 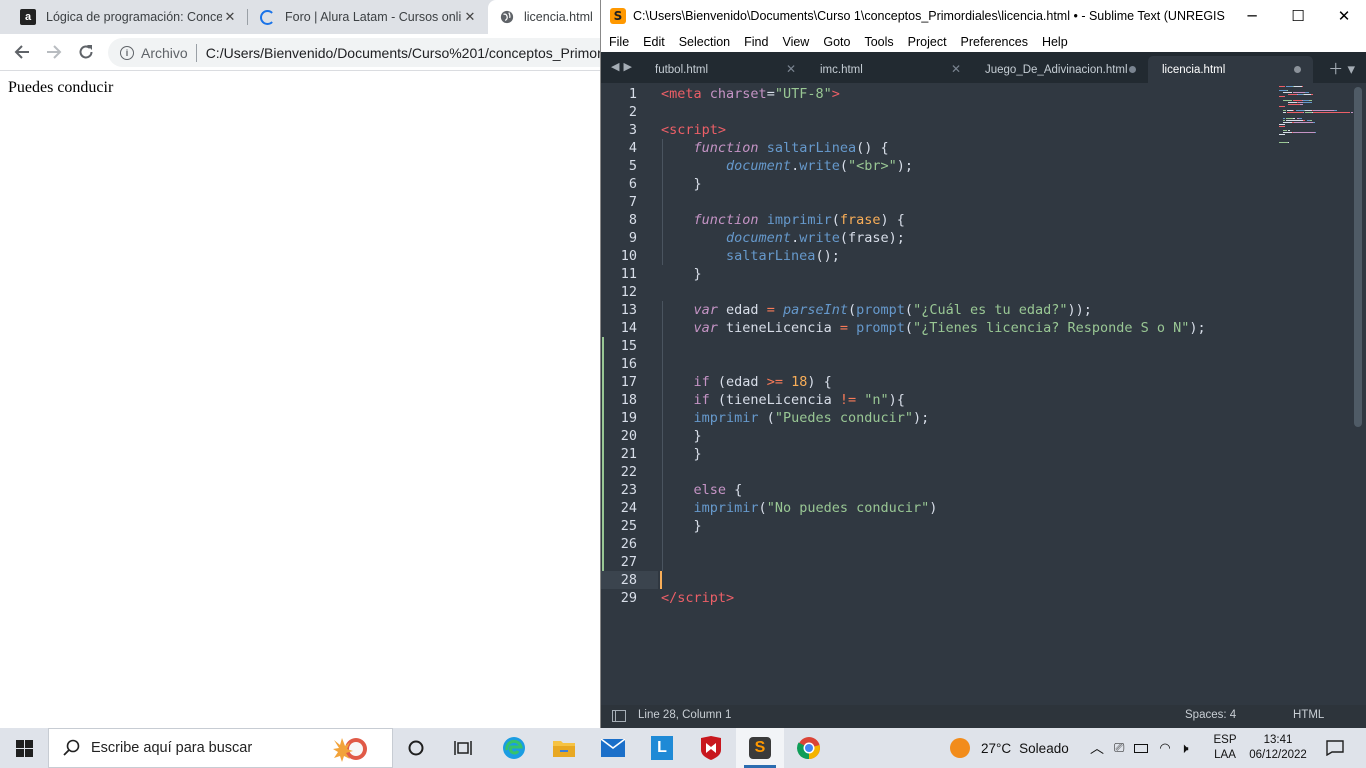 What do you see at coordinates (619, 716) in the screenshot?
I see `panel-toggle-icon` at bounding box center [619, 716].